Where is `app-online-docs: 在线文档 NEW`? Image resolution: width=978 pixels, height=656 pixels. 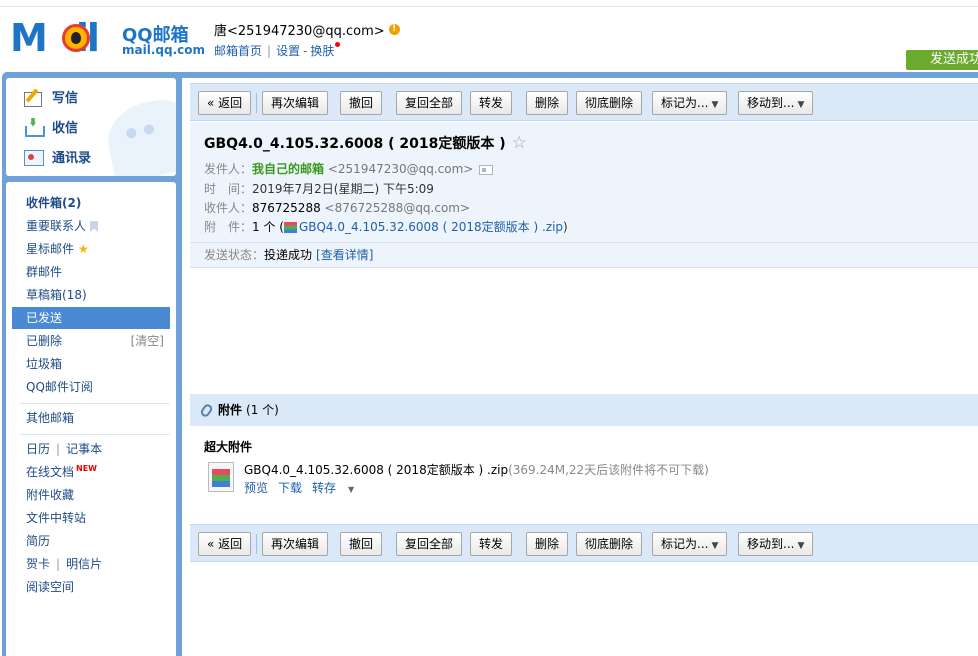 app-online-docs: 在线文档 NEW is located at coordinates (91, 472).